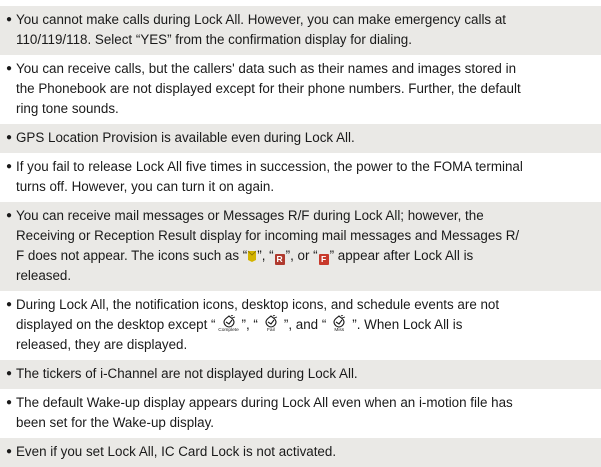 This screenshot has width=601, height=467. What do you see at coordinates (279, 259) in the screenshot?
I see `messages-r-icon: R` at bounding box center [279, 259].